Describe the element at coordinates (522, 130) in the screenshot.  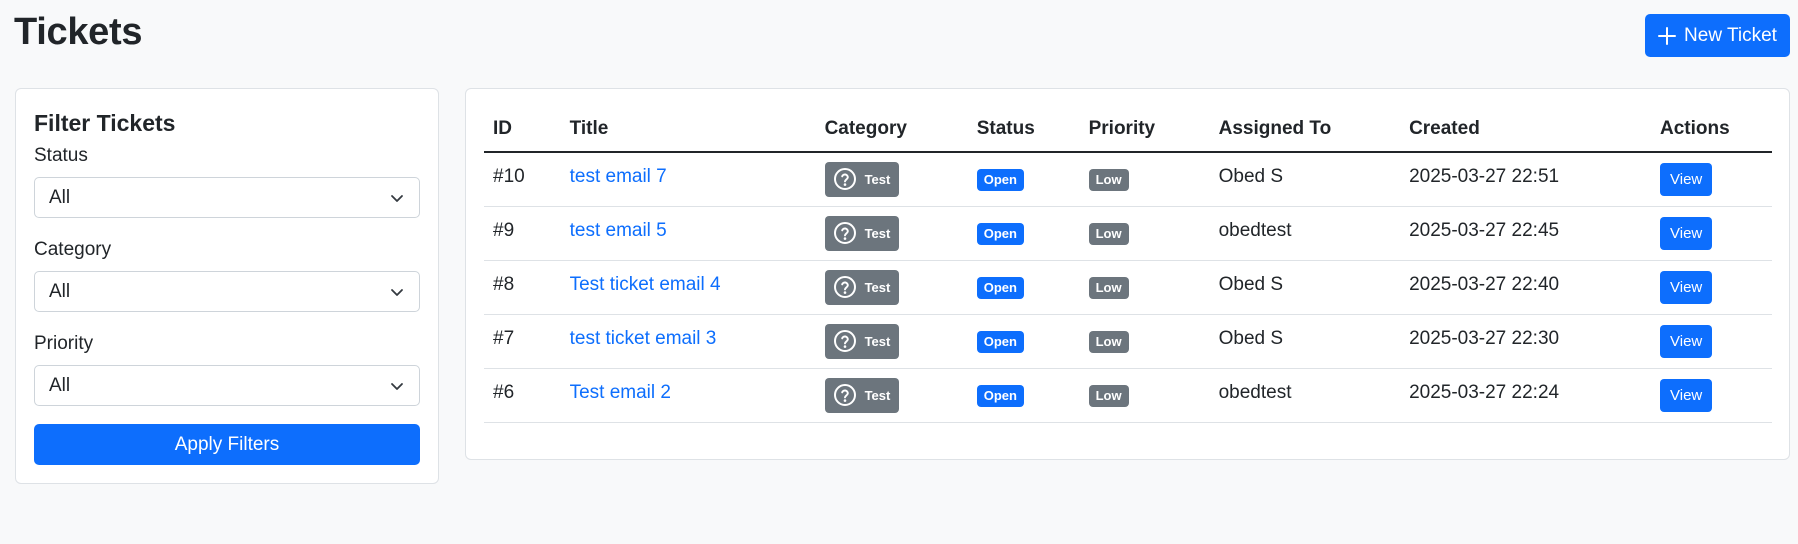
I see `header-id: ID` at that location.